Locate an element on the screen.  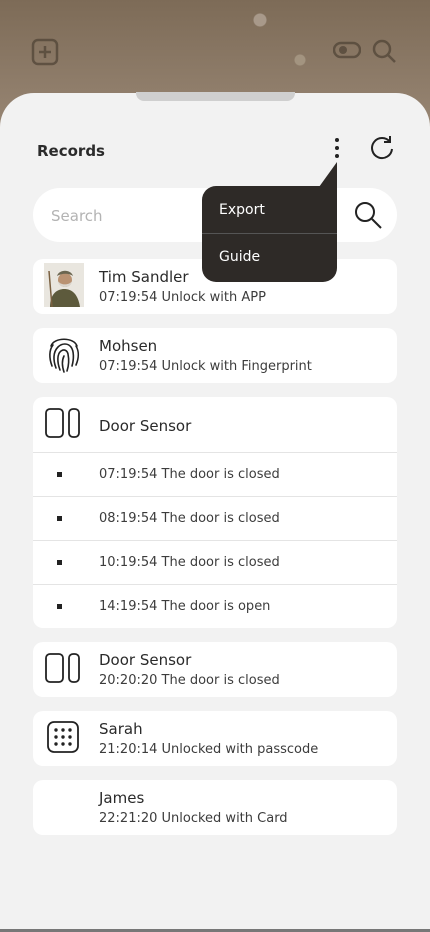
event-row: 10:19:54 The door is closed is located at coordinates (215, 562).